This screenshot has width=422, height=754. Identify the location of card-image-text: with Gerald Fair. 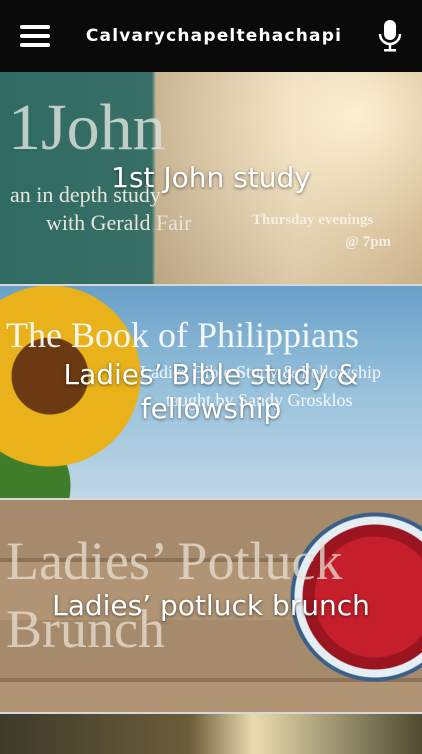
(119, 222).